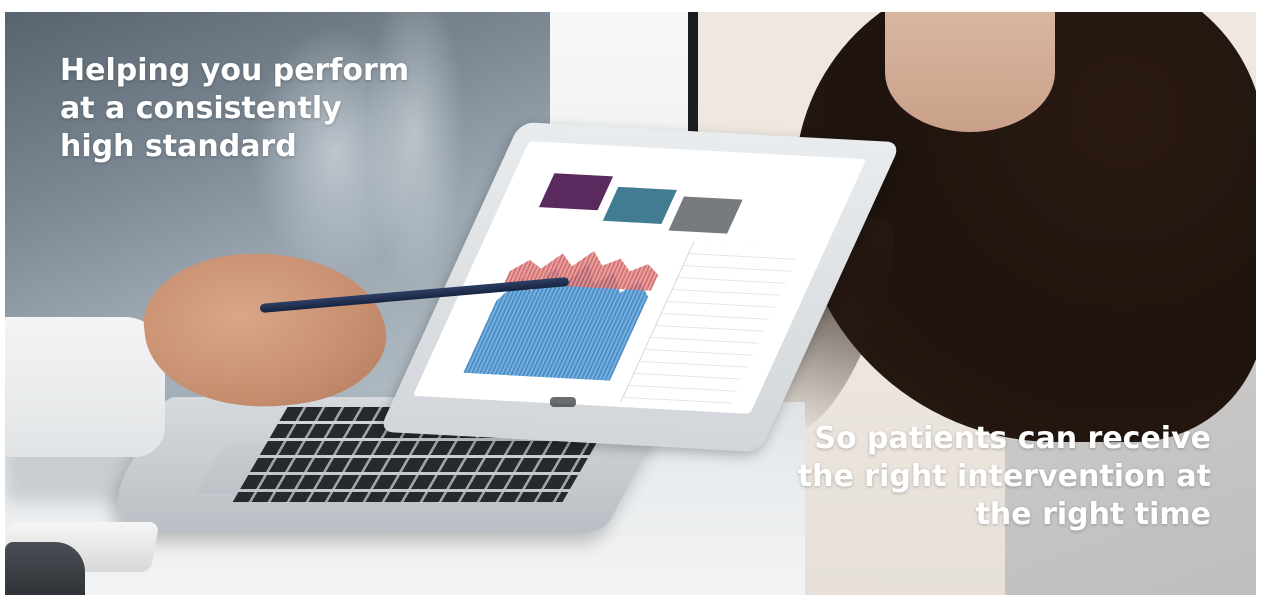 This screenshot has width=1261, height=595. I want to click on headline-line: at a consistently, so click(201, 108).